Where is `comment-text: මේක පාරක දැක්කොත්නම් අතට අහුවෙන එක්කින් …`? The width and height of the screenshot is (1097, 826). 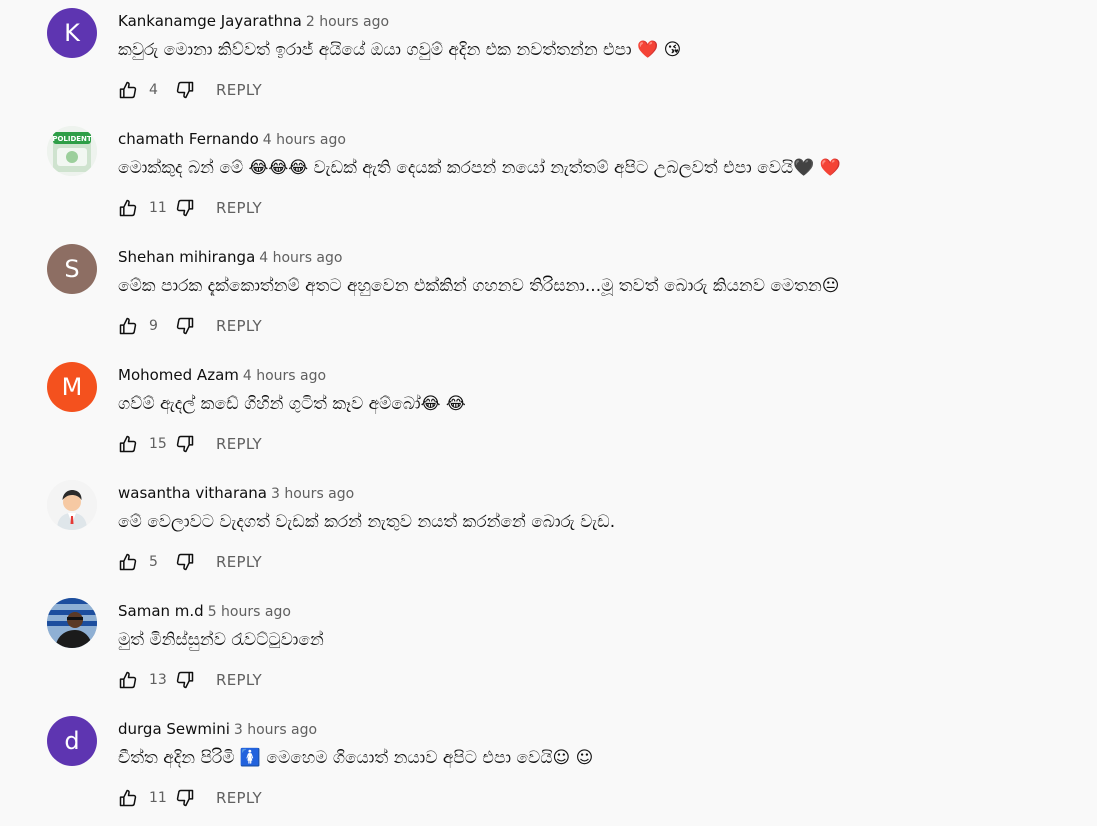 comment-text: මේක පාරක දැක්කොත්නම් අතට අහුවෙන එක්කින් … is located at coordinates (479, 286).